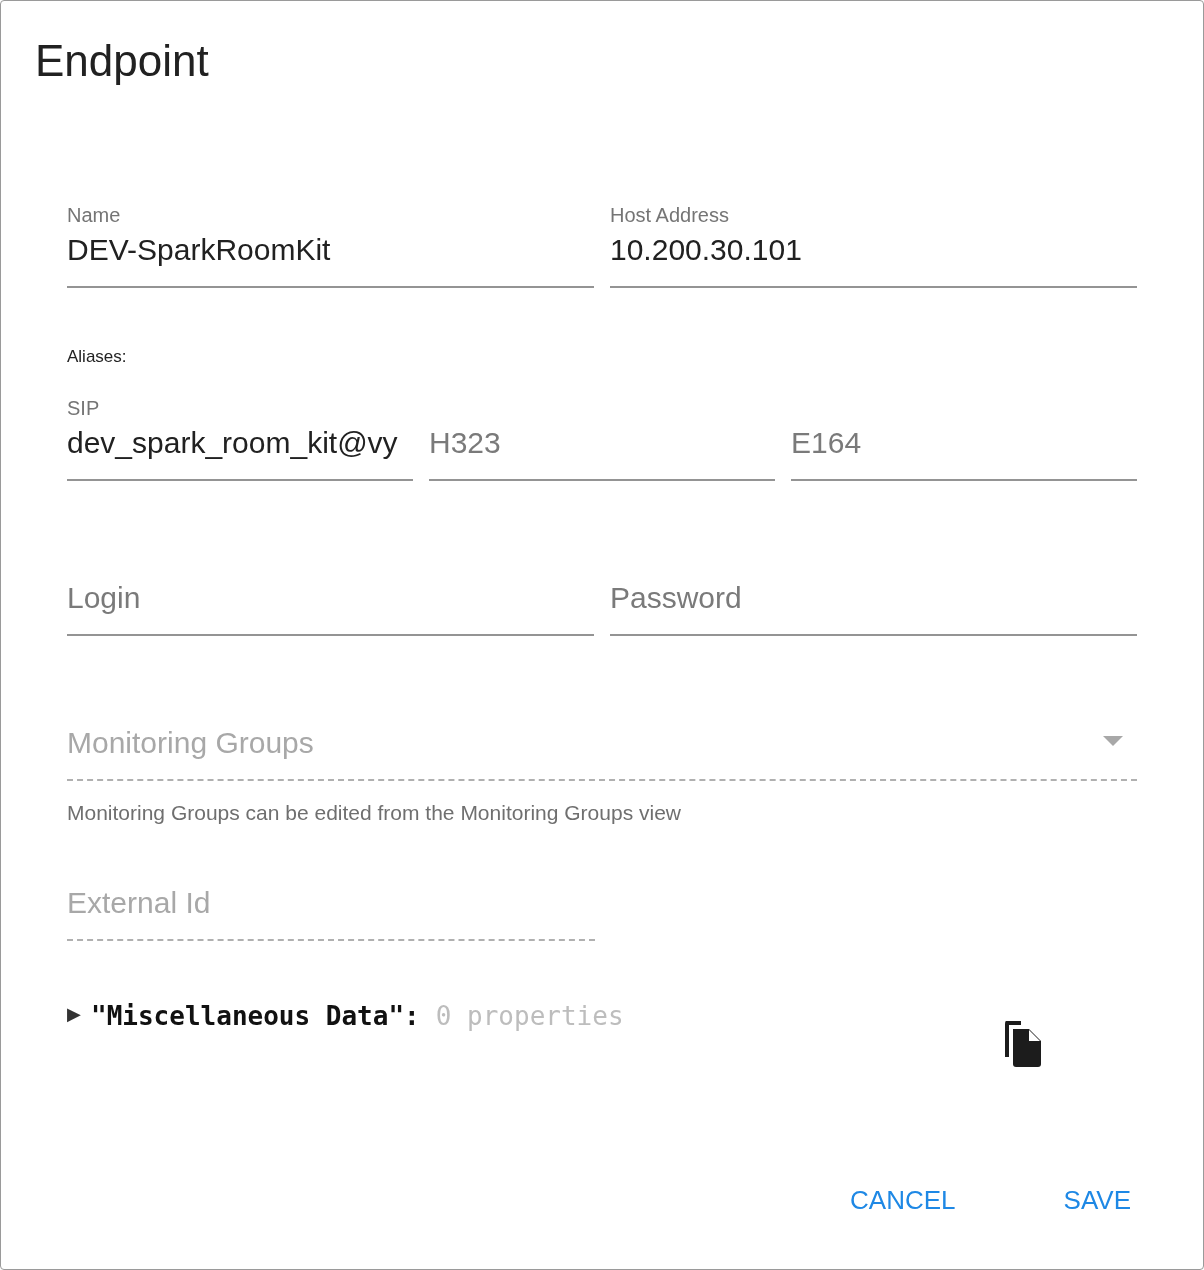 The height and width of the screenshot is (1270, 1204). I want to click on input-field: Password, so click(873, 605).